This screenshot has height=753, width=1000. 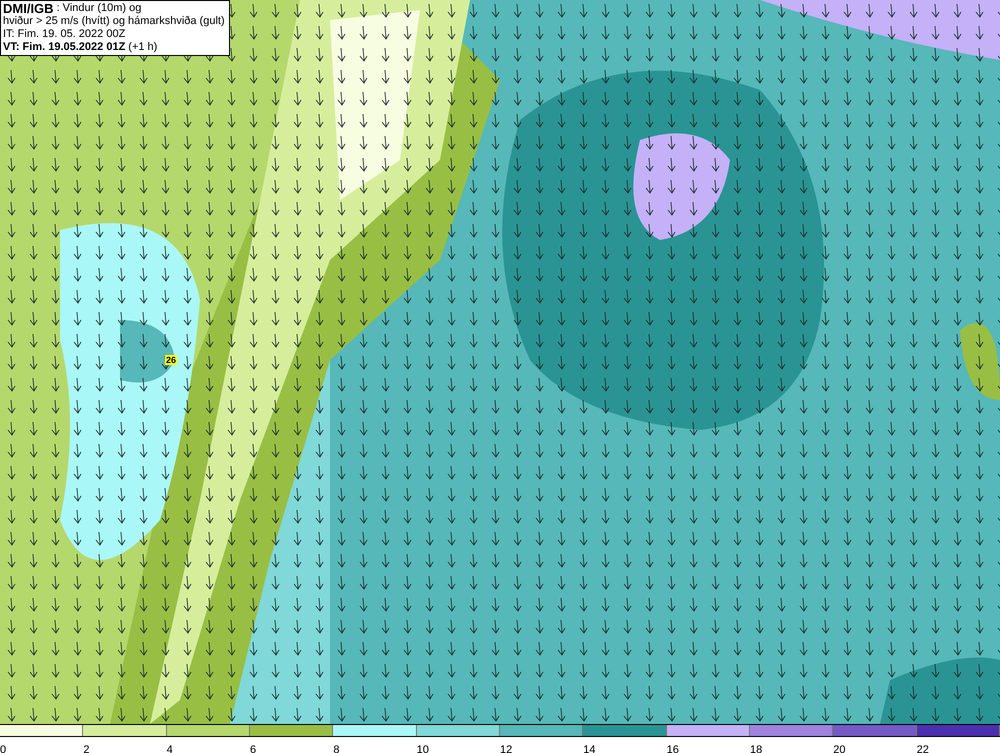 What do you see at coordinates (64, 47) in the screenshot?
I see `valid-time: VT: Fim. 19.05.2022 01Z` at bounding box center [64, 47].